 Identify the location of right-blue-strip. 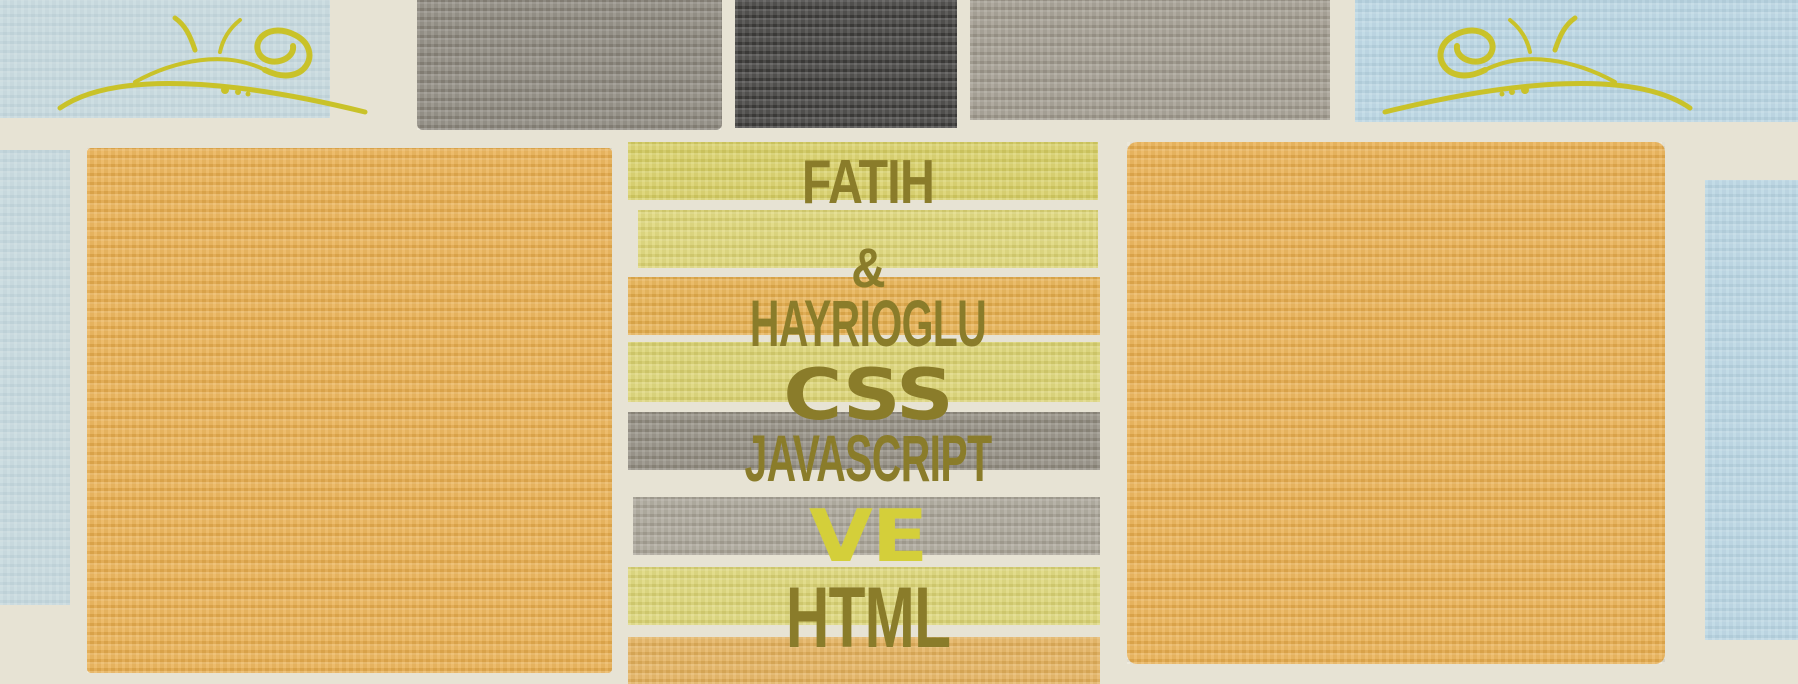
(1751, 410).